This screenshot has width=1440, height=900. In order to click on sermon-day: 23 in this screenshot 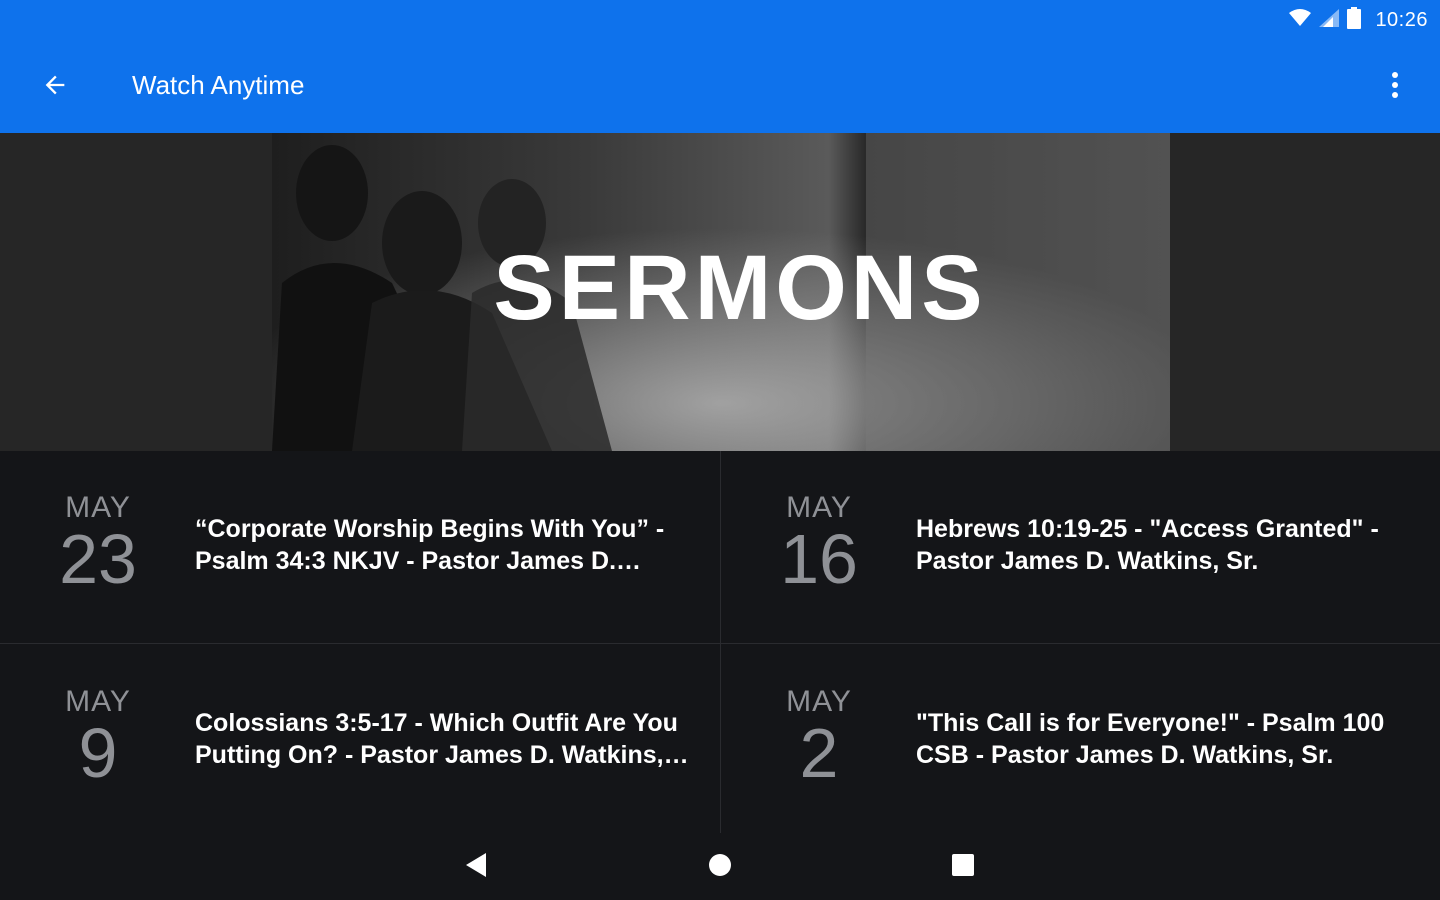, I will do `click(98, 559)`.